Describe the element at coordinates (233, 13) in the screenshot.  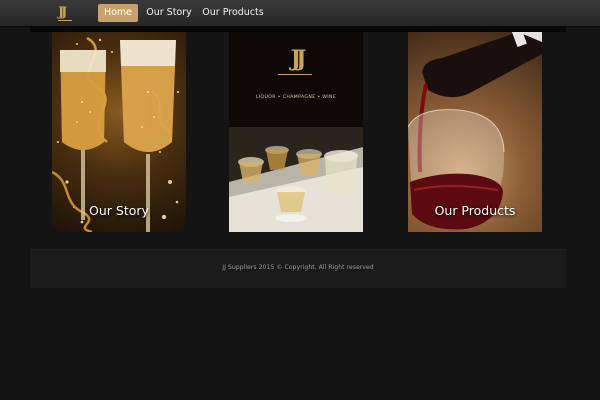
I see `nav-our-products: Our Products` at that location.